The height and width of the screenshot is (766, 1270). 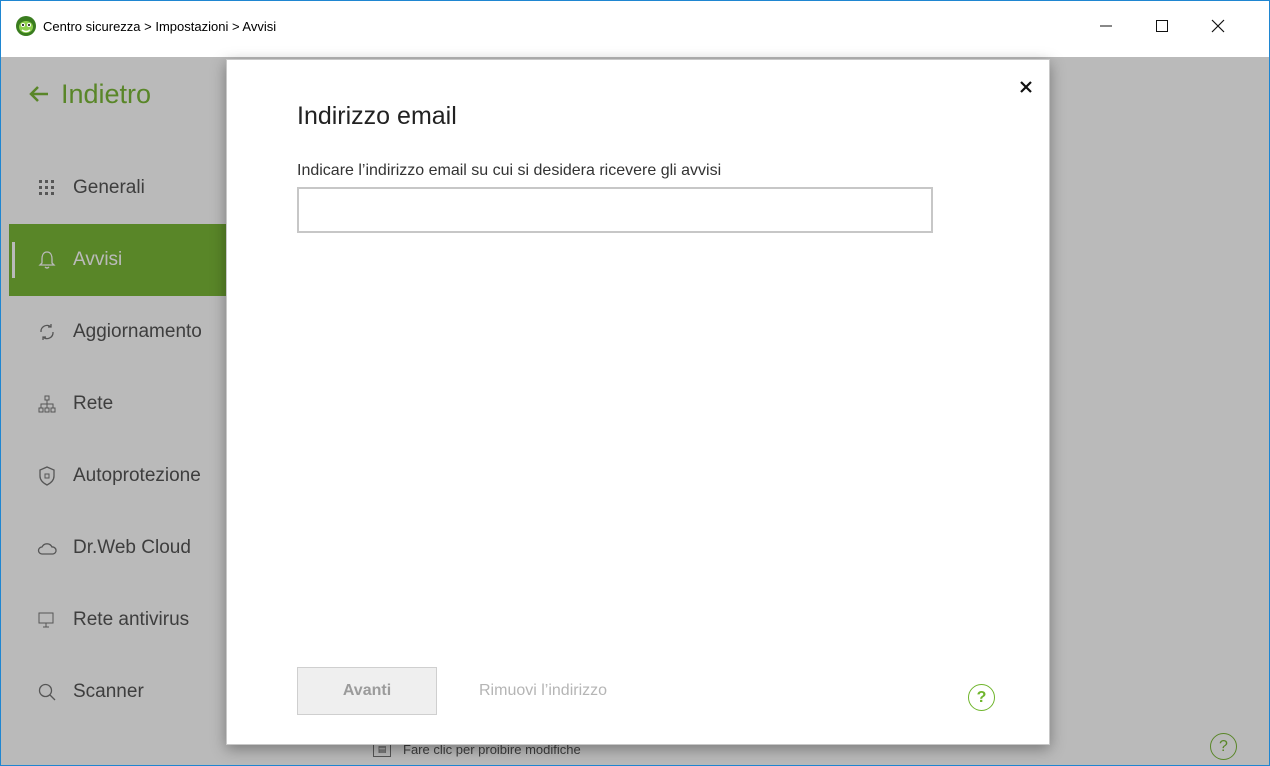 I want to click on dialog-help-button: ?, so click(x=981, y=697).